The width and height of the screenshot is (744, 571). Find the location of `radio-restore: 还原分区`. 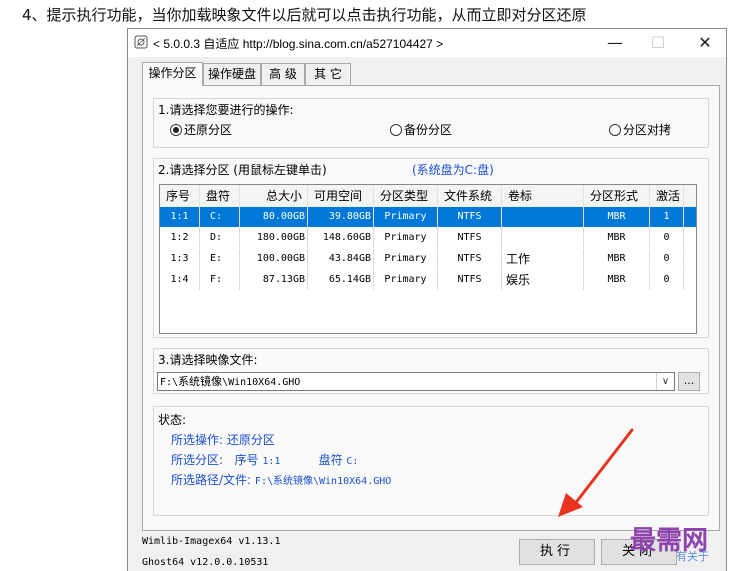

radio-restore: 还原分区 is located at coordinates (201, 129).